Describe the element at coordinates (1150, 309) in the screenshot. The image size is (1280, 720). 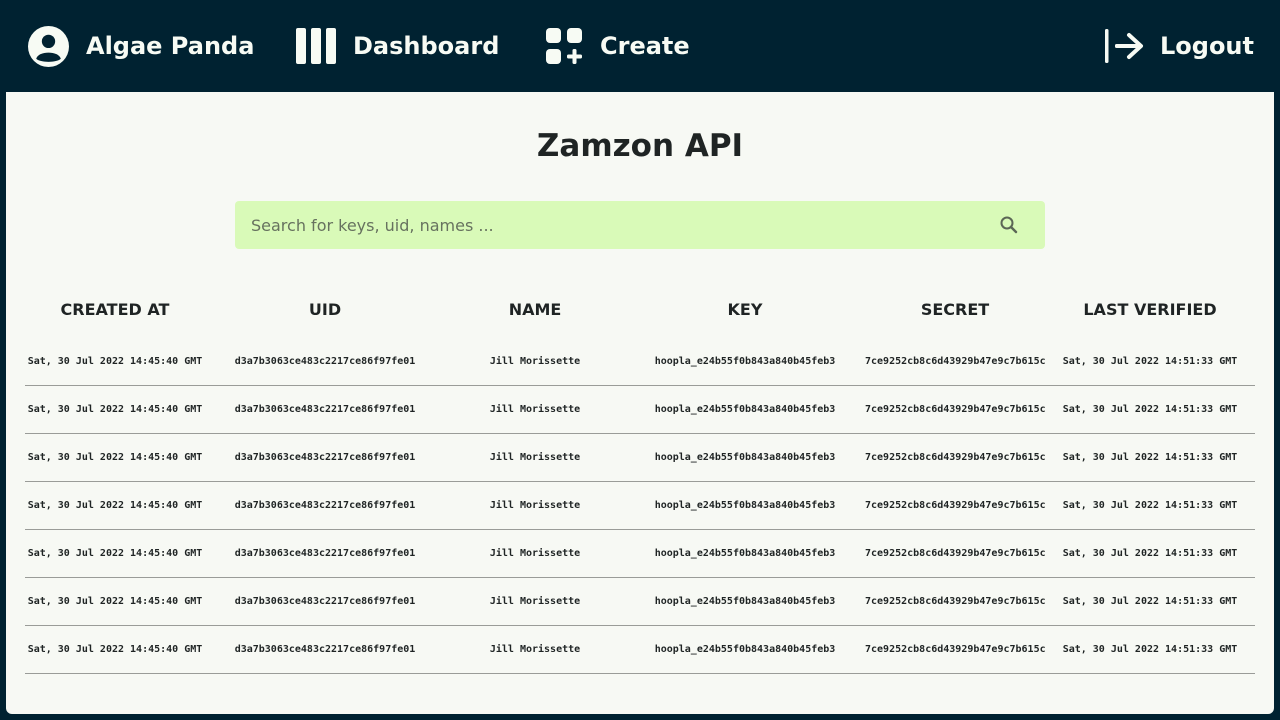
I see `header-last-verified: LAST VERIFIED` at that location.